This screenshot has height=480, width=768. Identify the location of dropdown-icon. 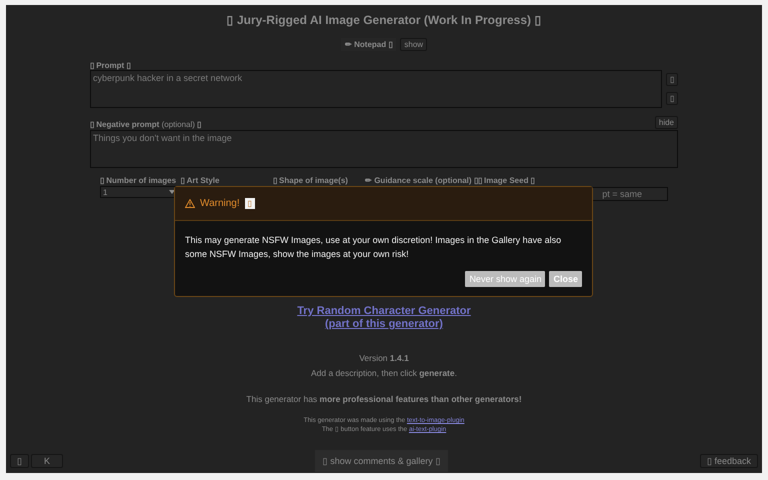
(172, 192).